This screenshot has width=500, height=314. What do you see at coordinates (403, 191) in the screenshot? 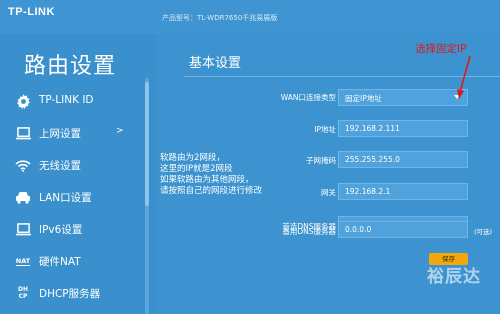
I see `gateway-input: 192.168.2.1` at bounding box center [403, 191].